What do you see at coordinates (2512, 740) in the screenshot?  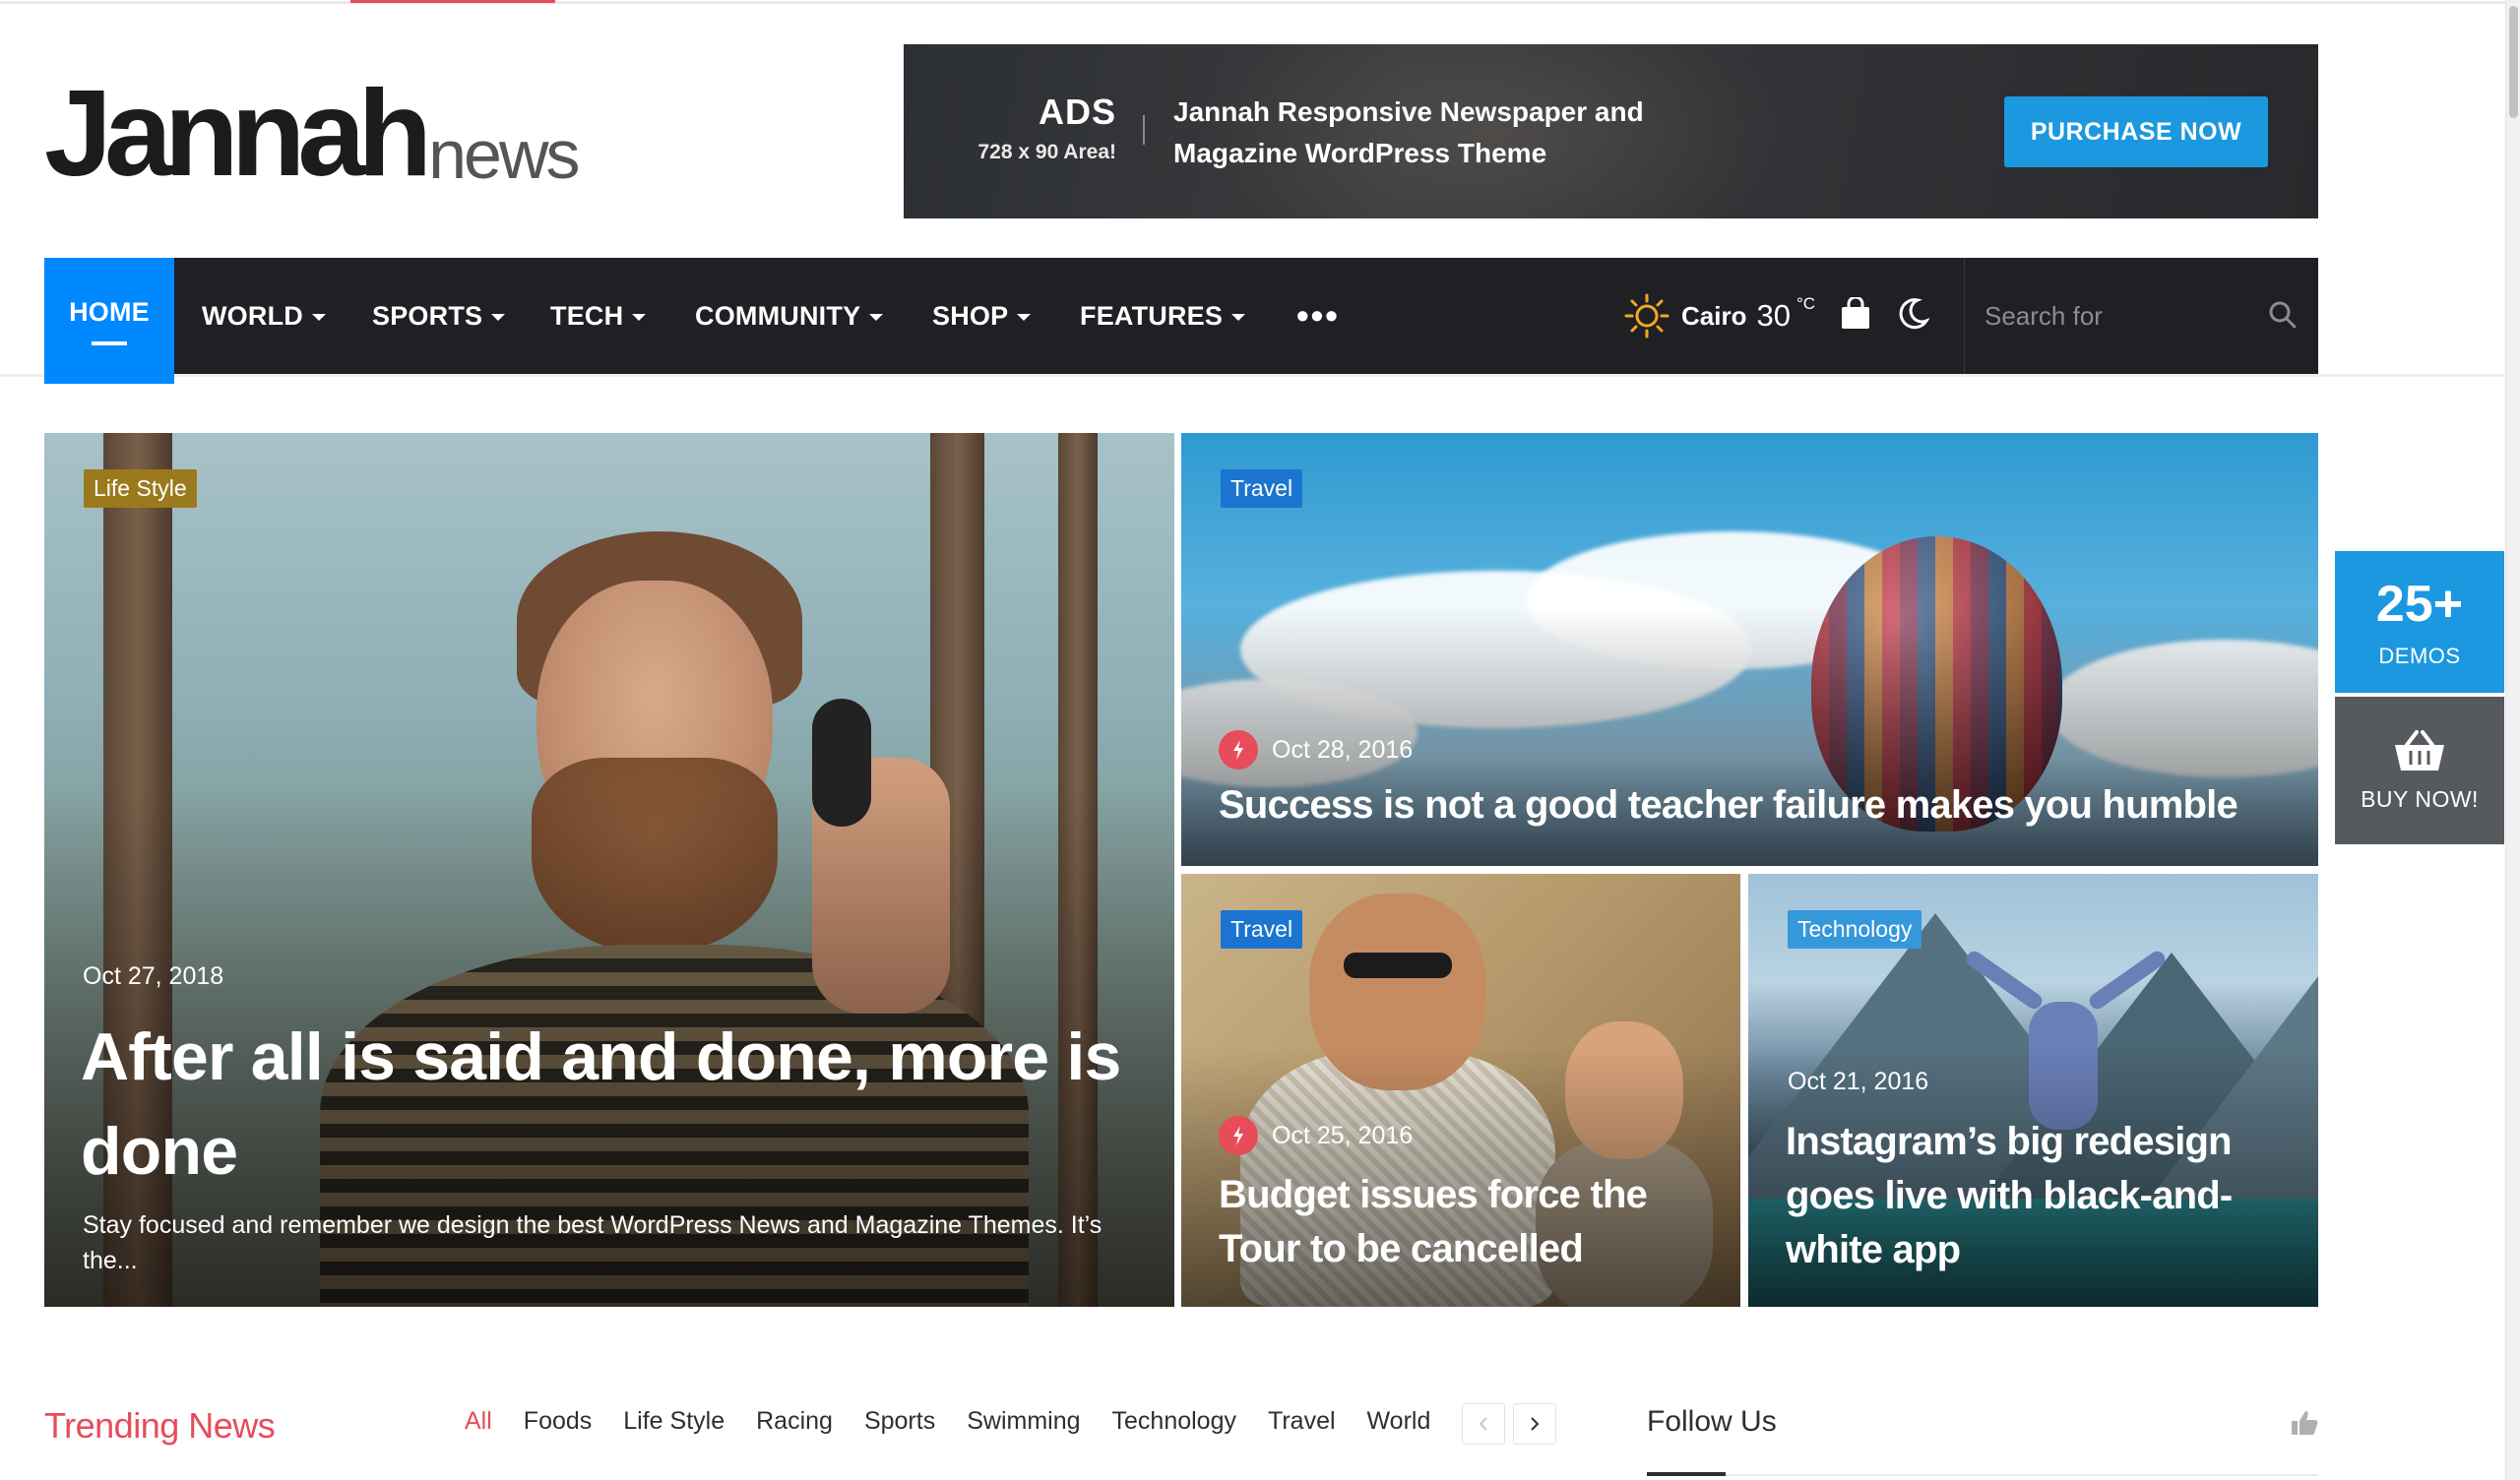 I see `page-scrollbar` at bounding box center [2512, 740].